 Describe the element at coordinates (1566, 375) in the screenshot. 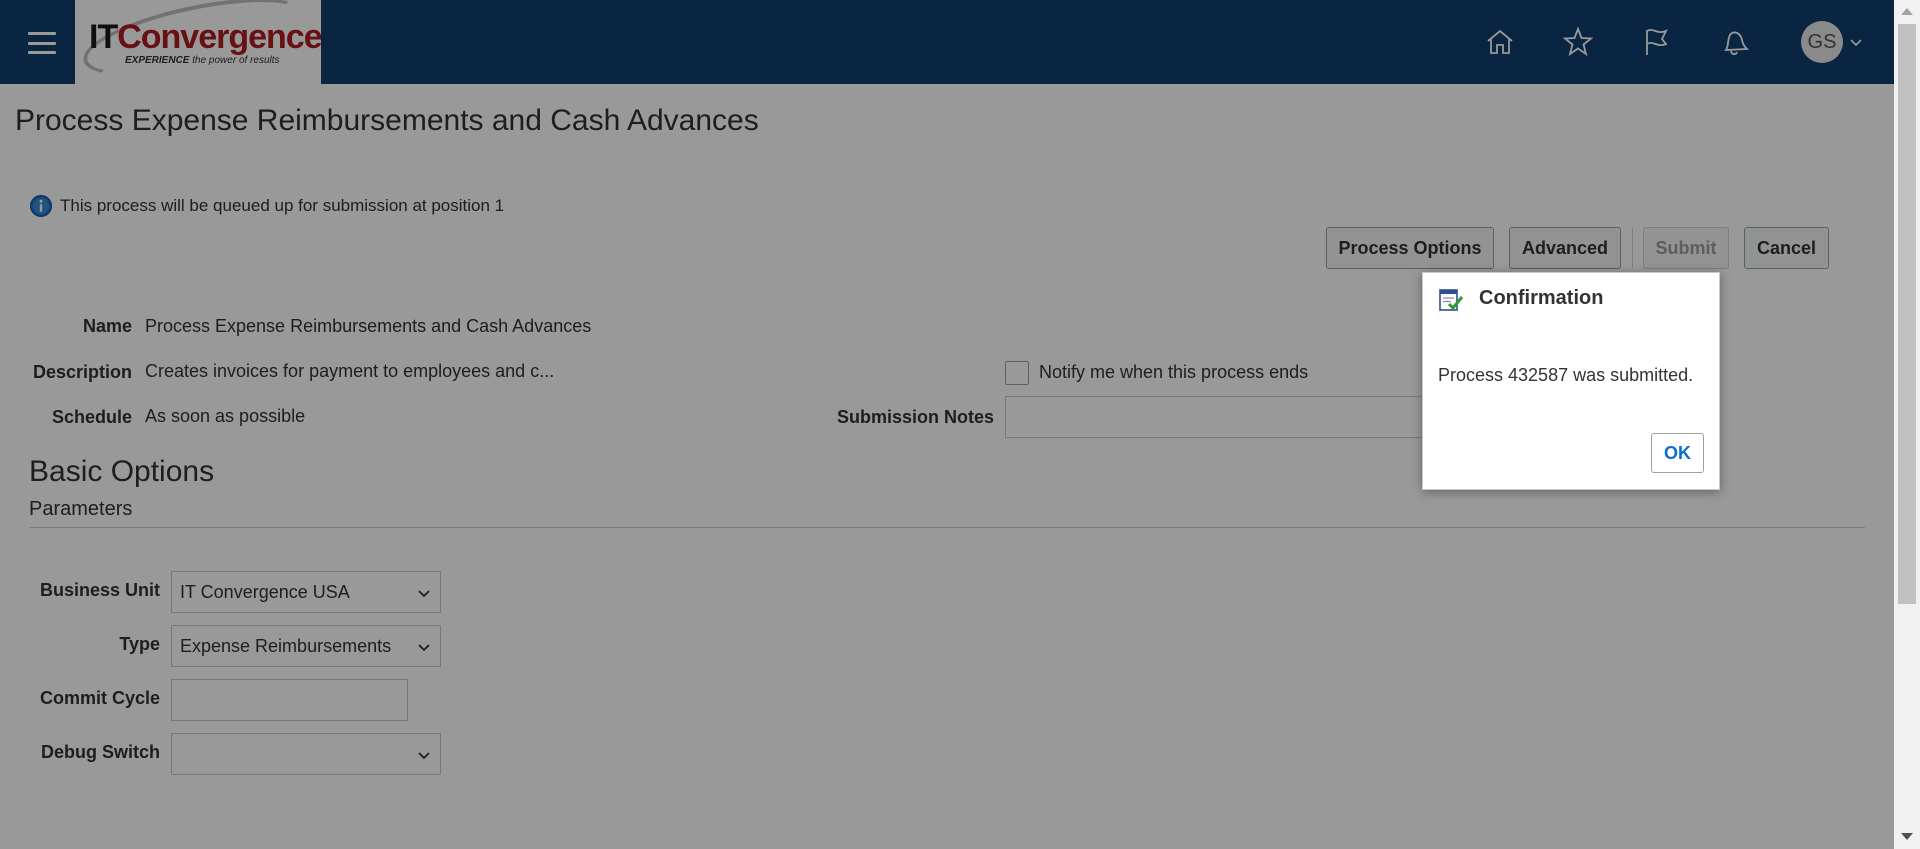

I see `dialog-message: Process 432587 was submitted.` at that location.